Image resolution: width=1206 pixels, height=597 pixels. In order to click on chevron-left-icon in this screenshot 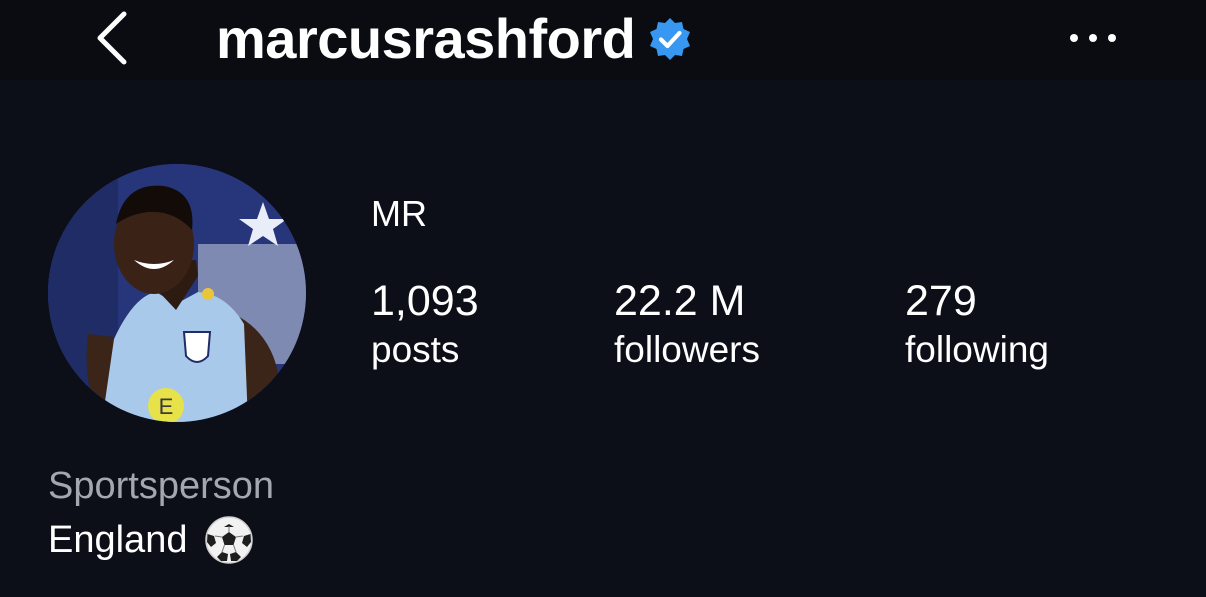, I will do `click(112, 38)`.